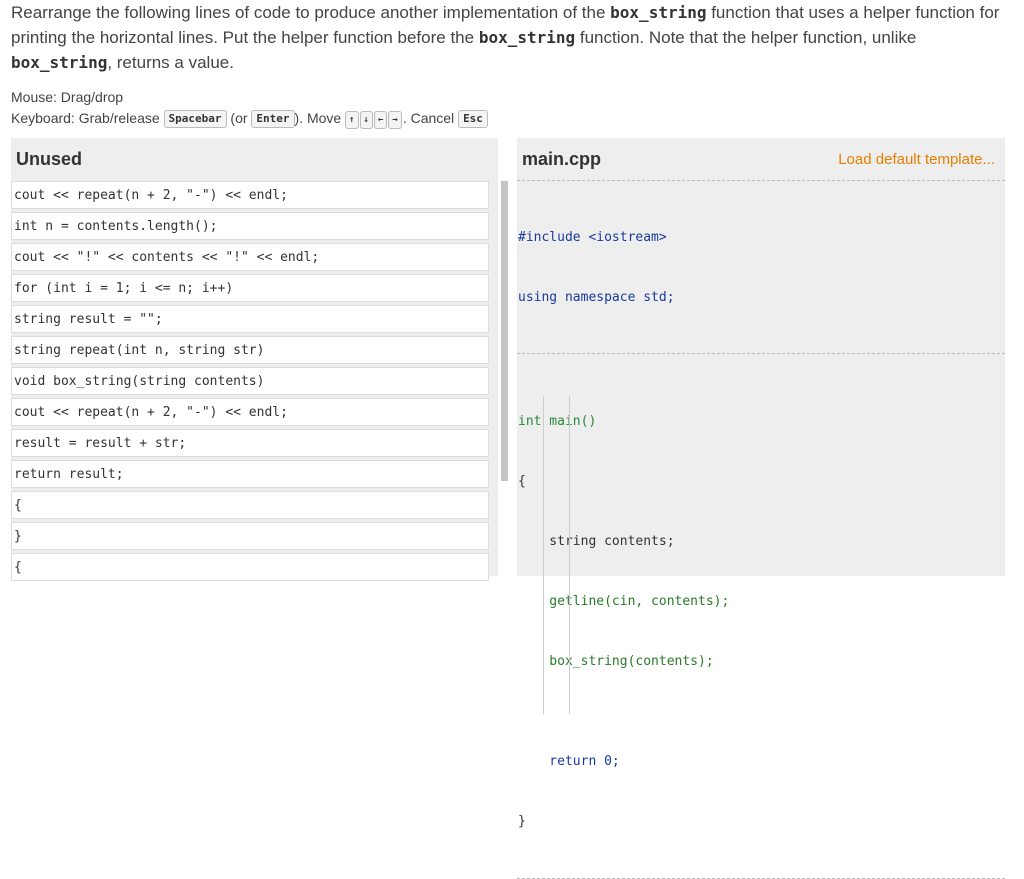  Describe the element at coordinates (562, 159) in the screenshot. I see `file-name: main.cpp` at that location.